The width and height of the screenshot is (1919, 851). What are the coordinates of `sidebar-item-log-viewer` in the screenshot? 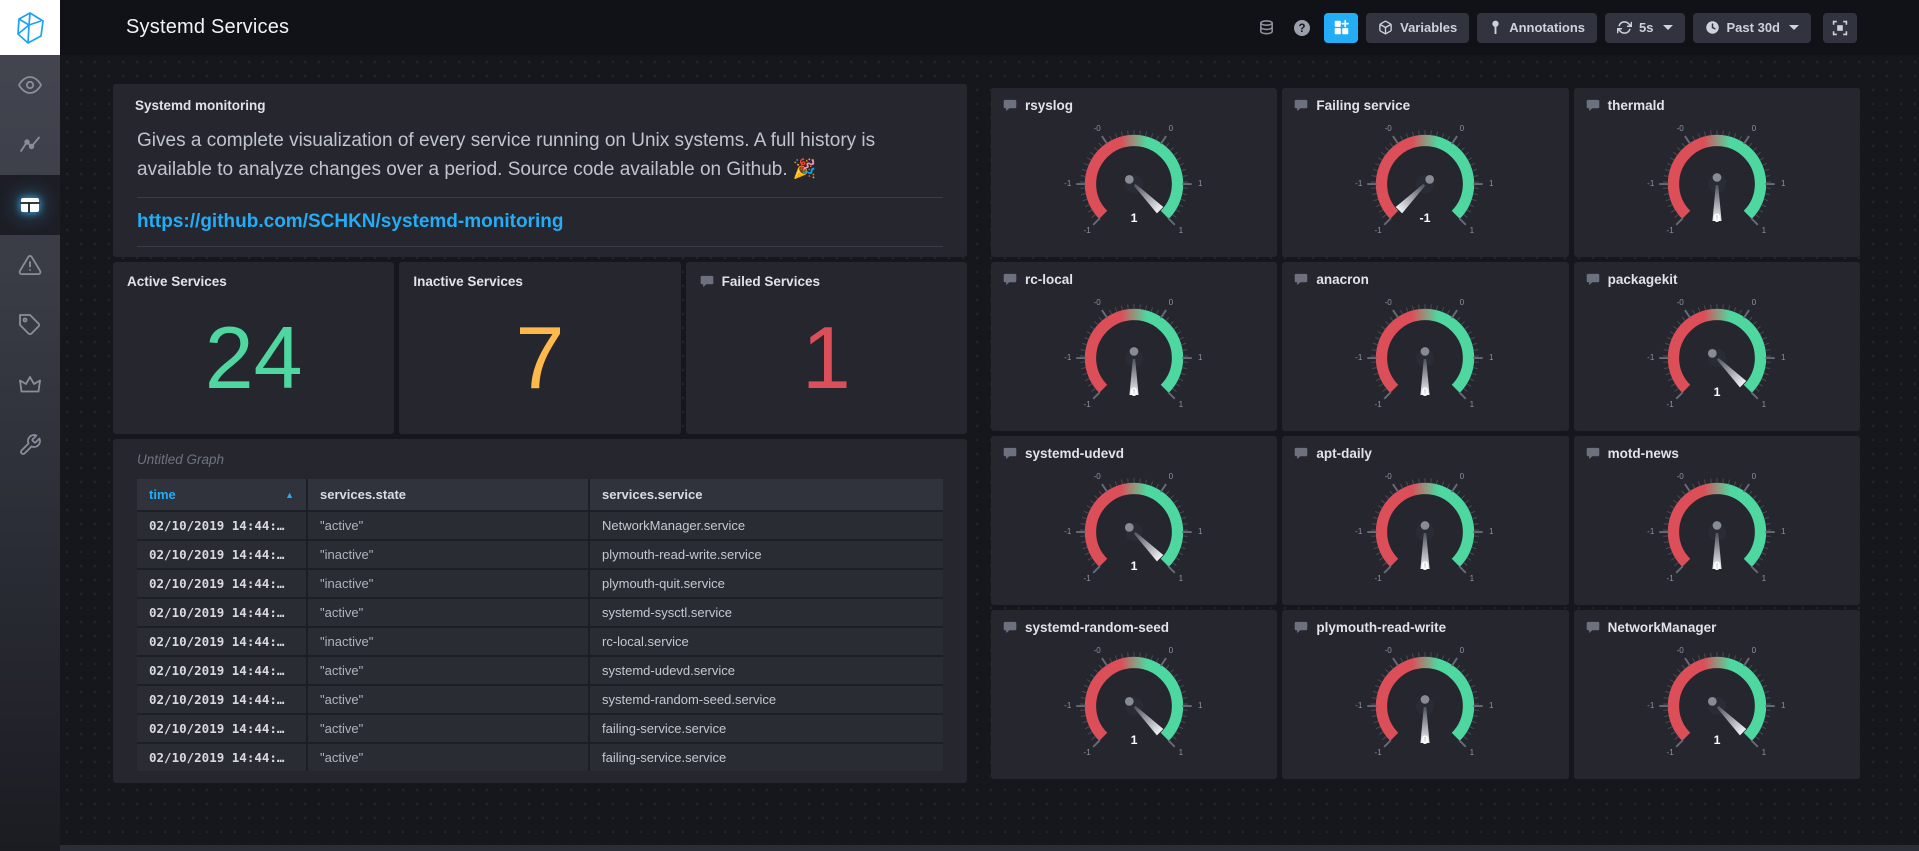 It's located at (30, 325).